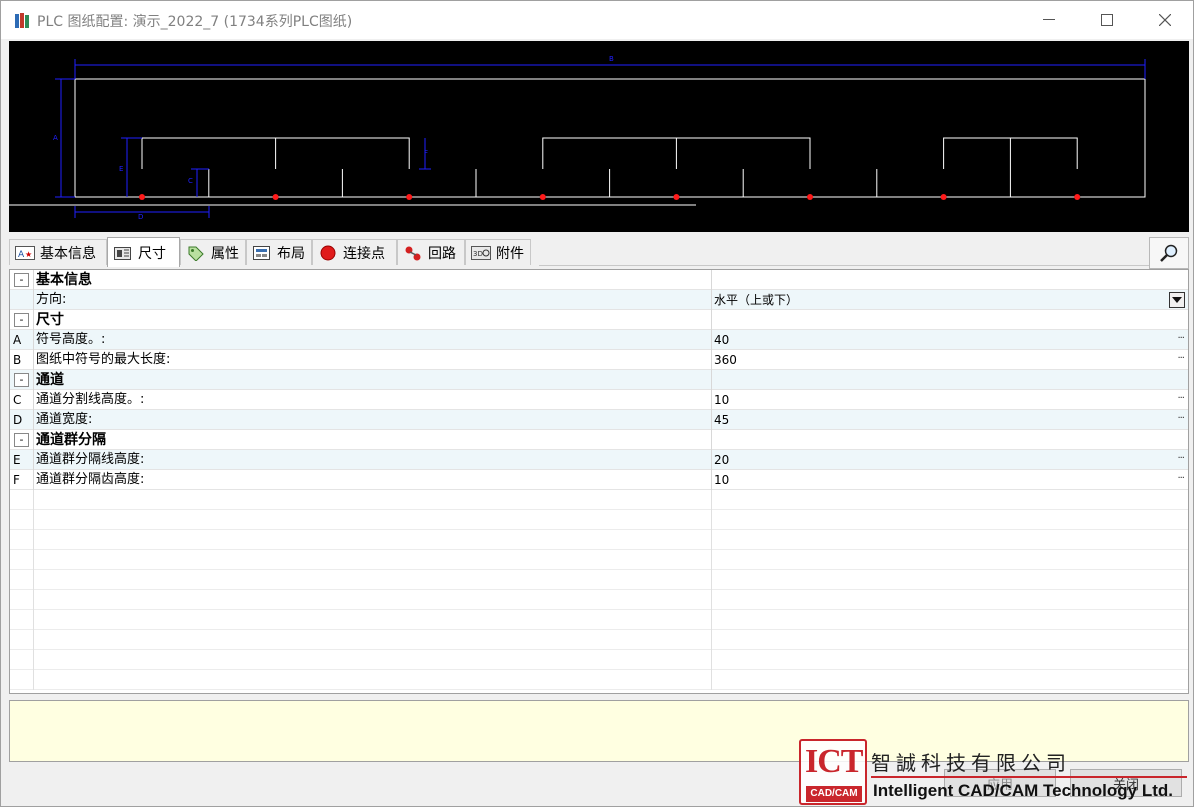 The image size is (1194, 807). I want to click on property-value: 360 ···, so click(949, 360).